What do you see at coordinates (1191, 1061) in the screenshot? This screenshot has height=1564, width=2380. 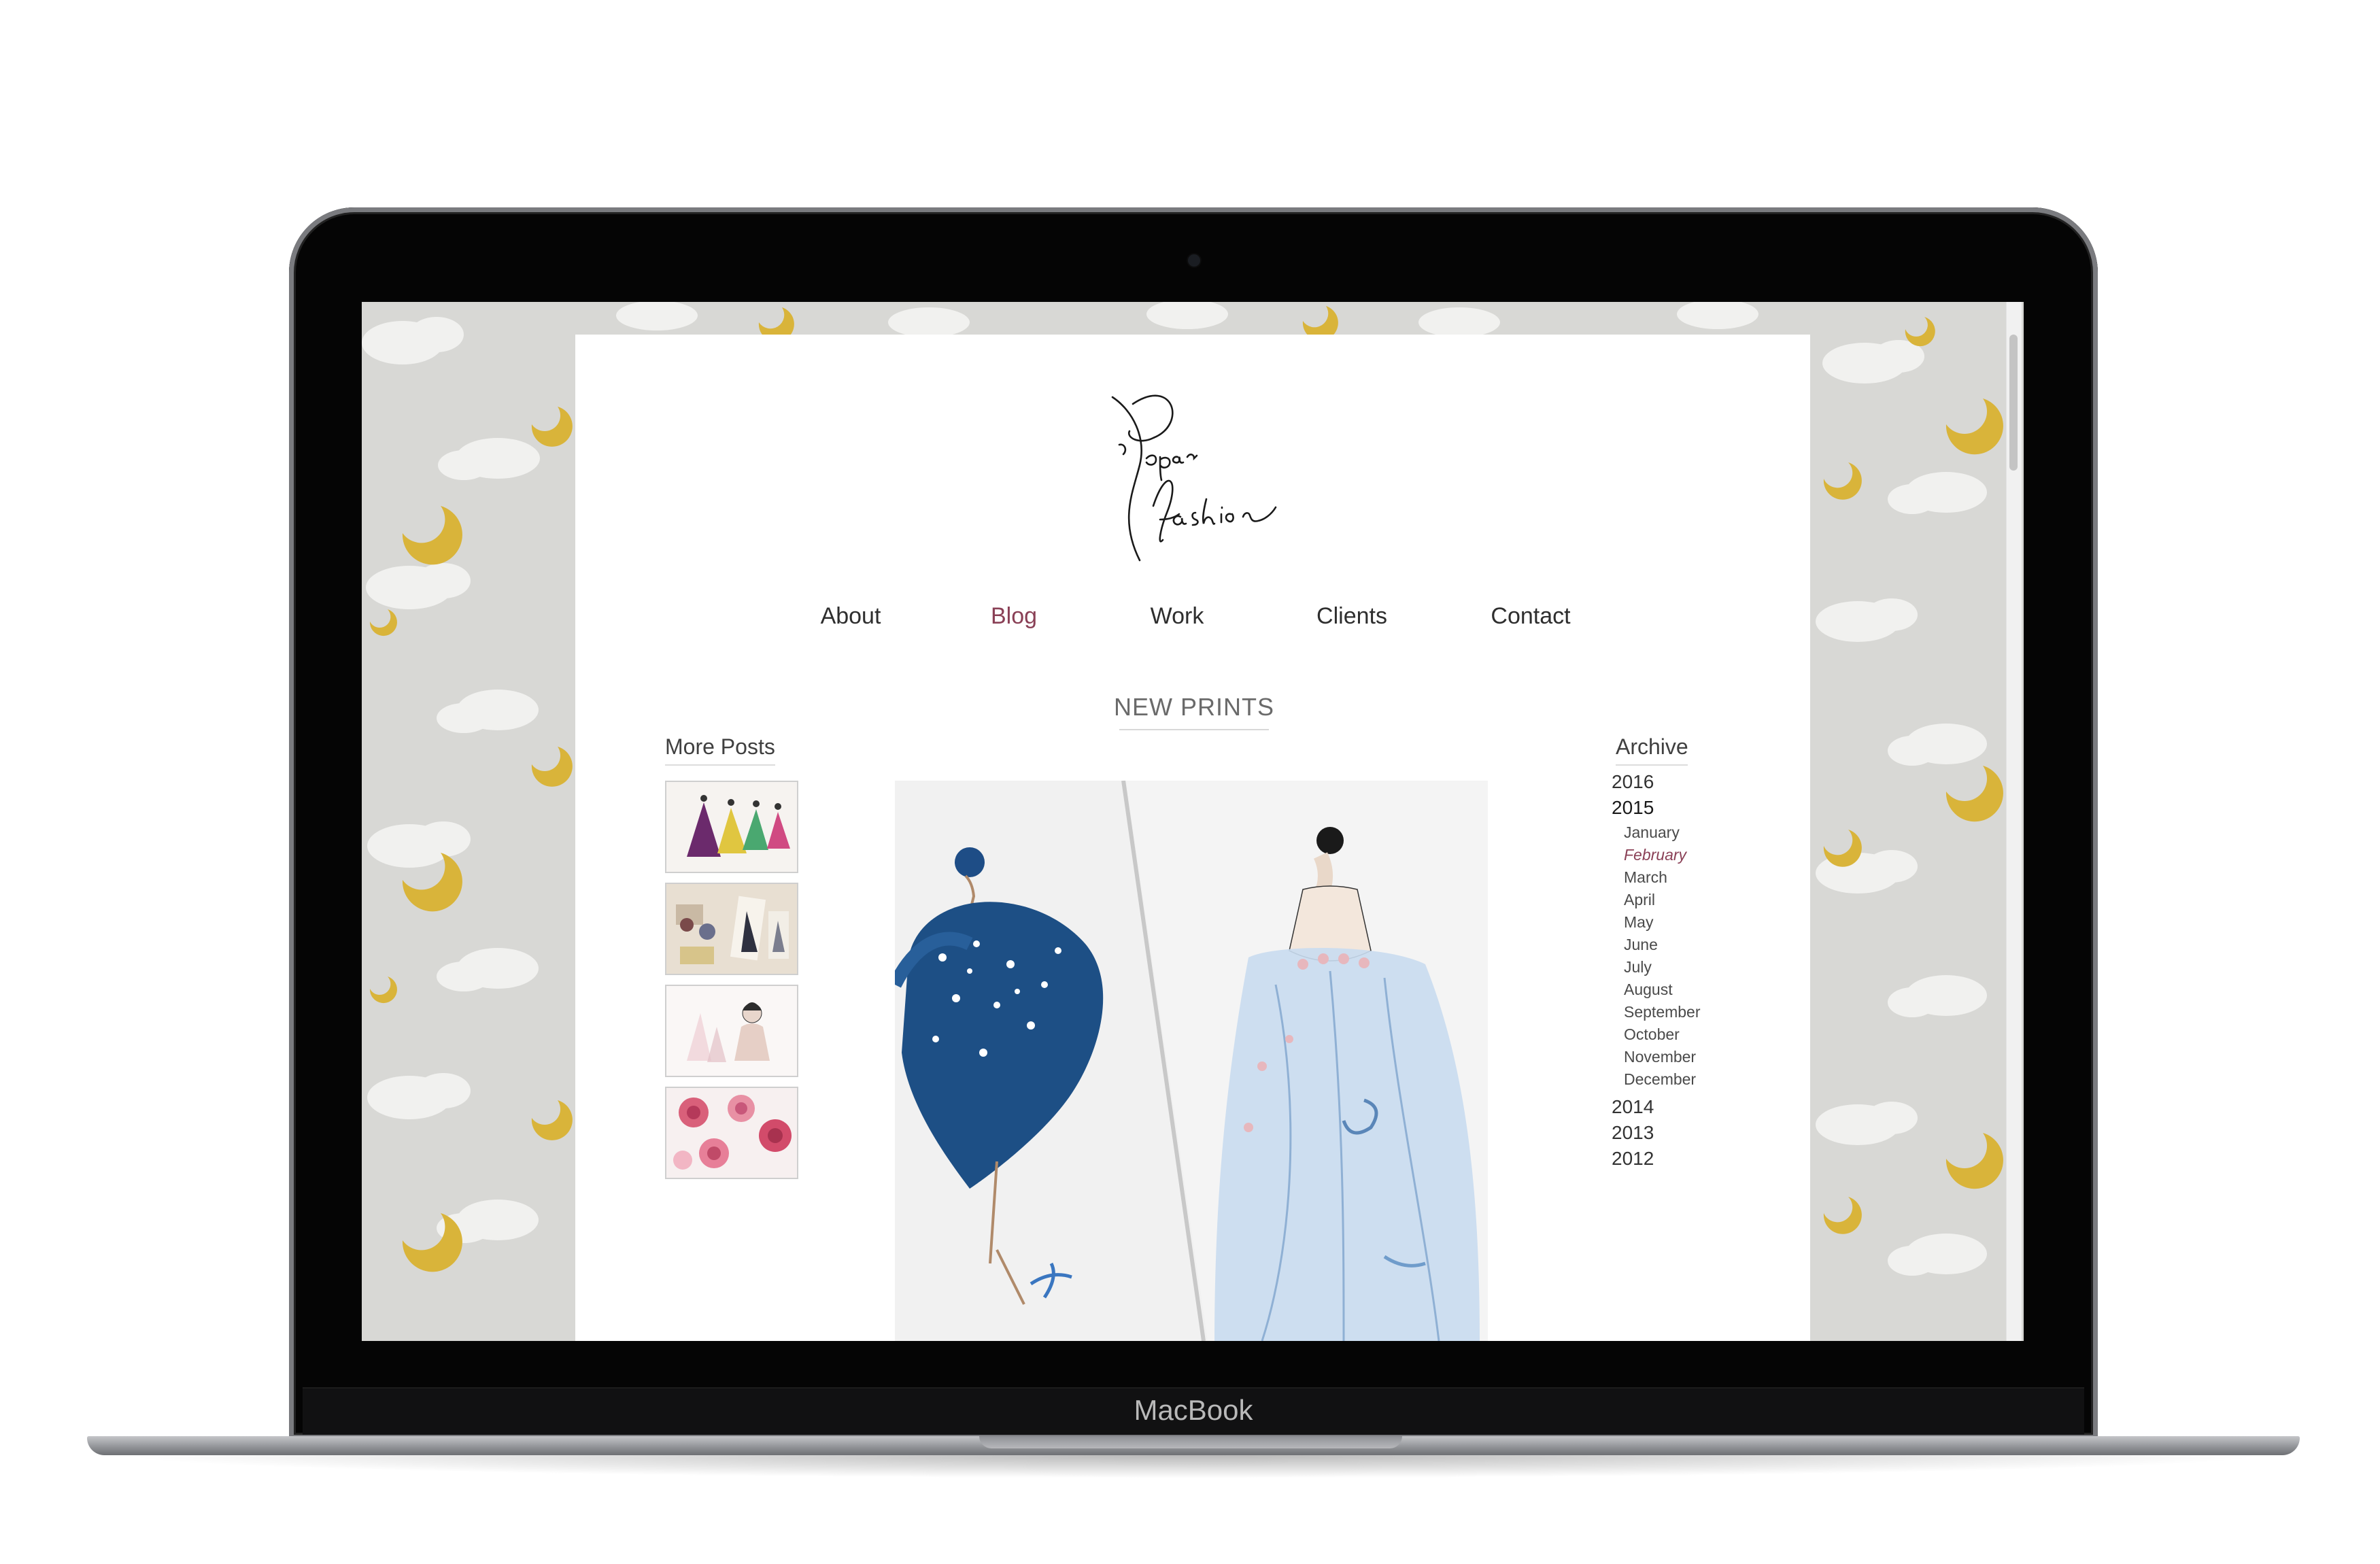 I see `post-main-image` at bounding box center [1191, 1061].